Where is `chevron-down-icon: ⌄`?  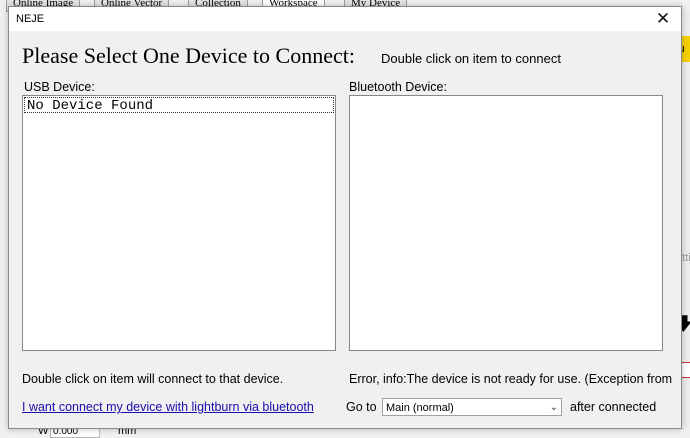 chevron-down-icon: ⌄ is located at coordinates (553, 407).